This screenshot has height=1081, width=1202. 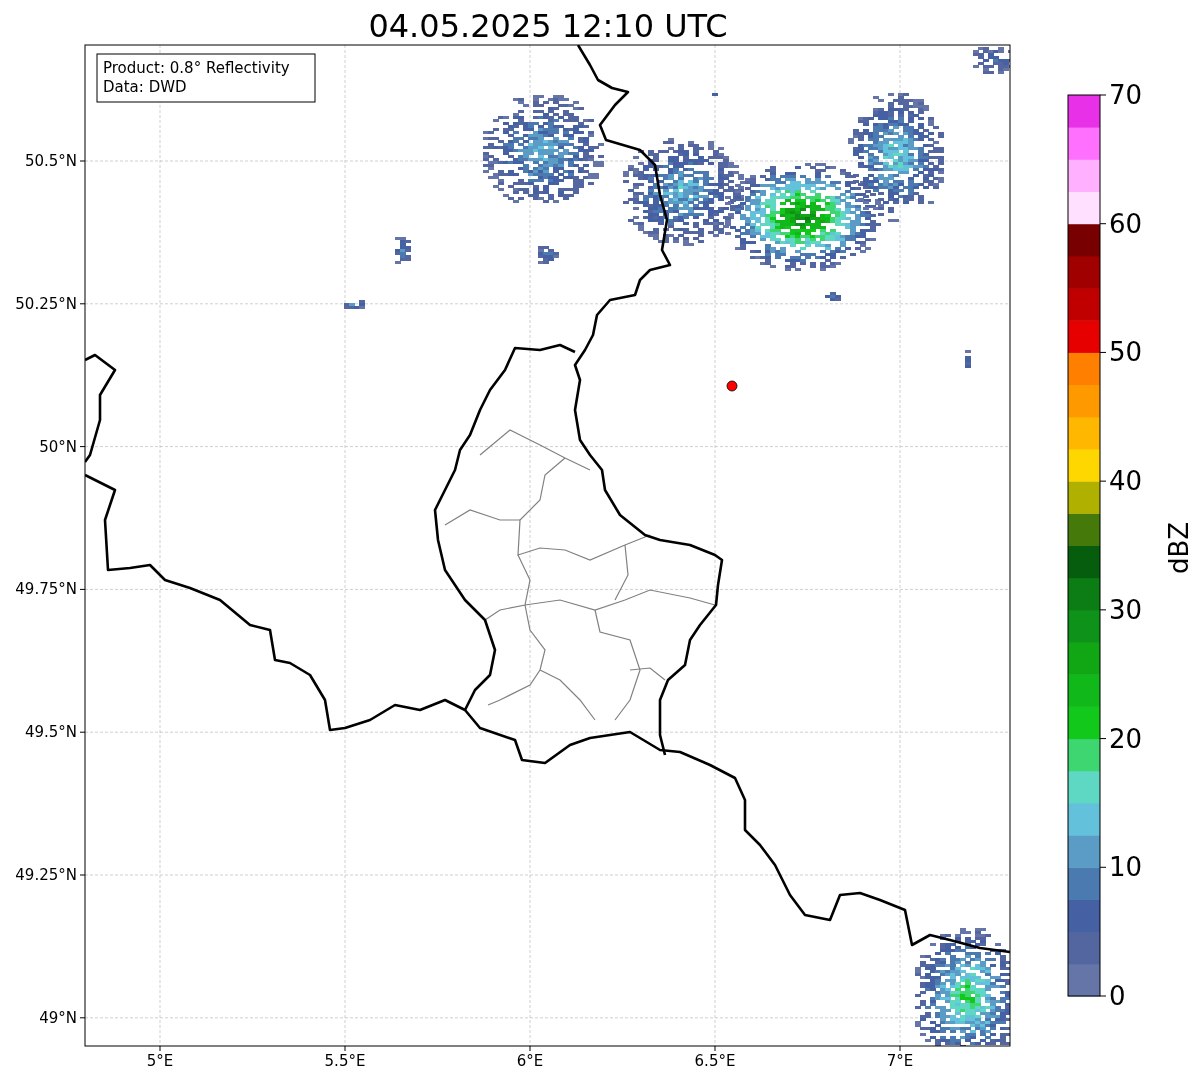 I want to click on info-text: Product: 0.8° Reflectivity, so click(x=196, y=68).